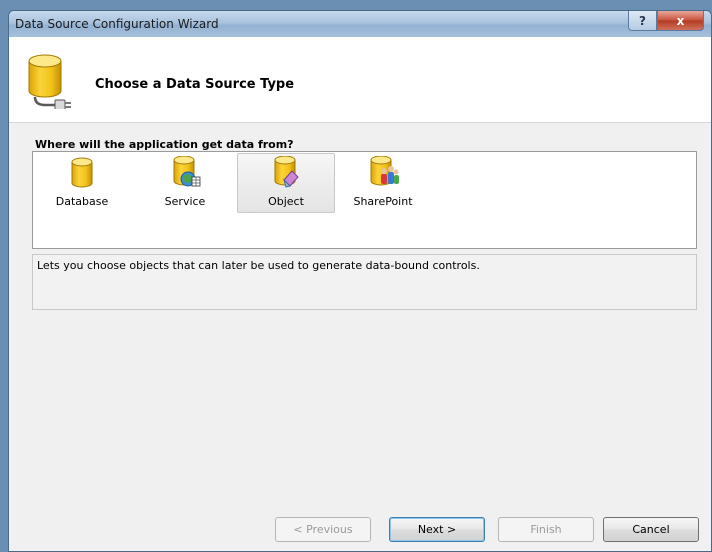 This screenshot has height=552, width=712. Describe the element at coordinates (546, 529) in the screenshot. I see `finish-button: Finish` at that location.